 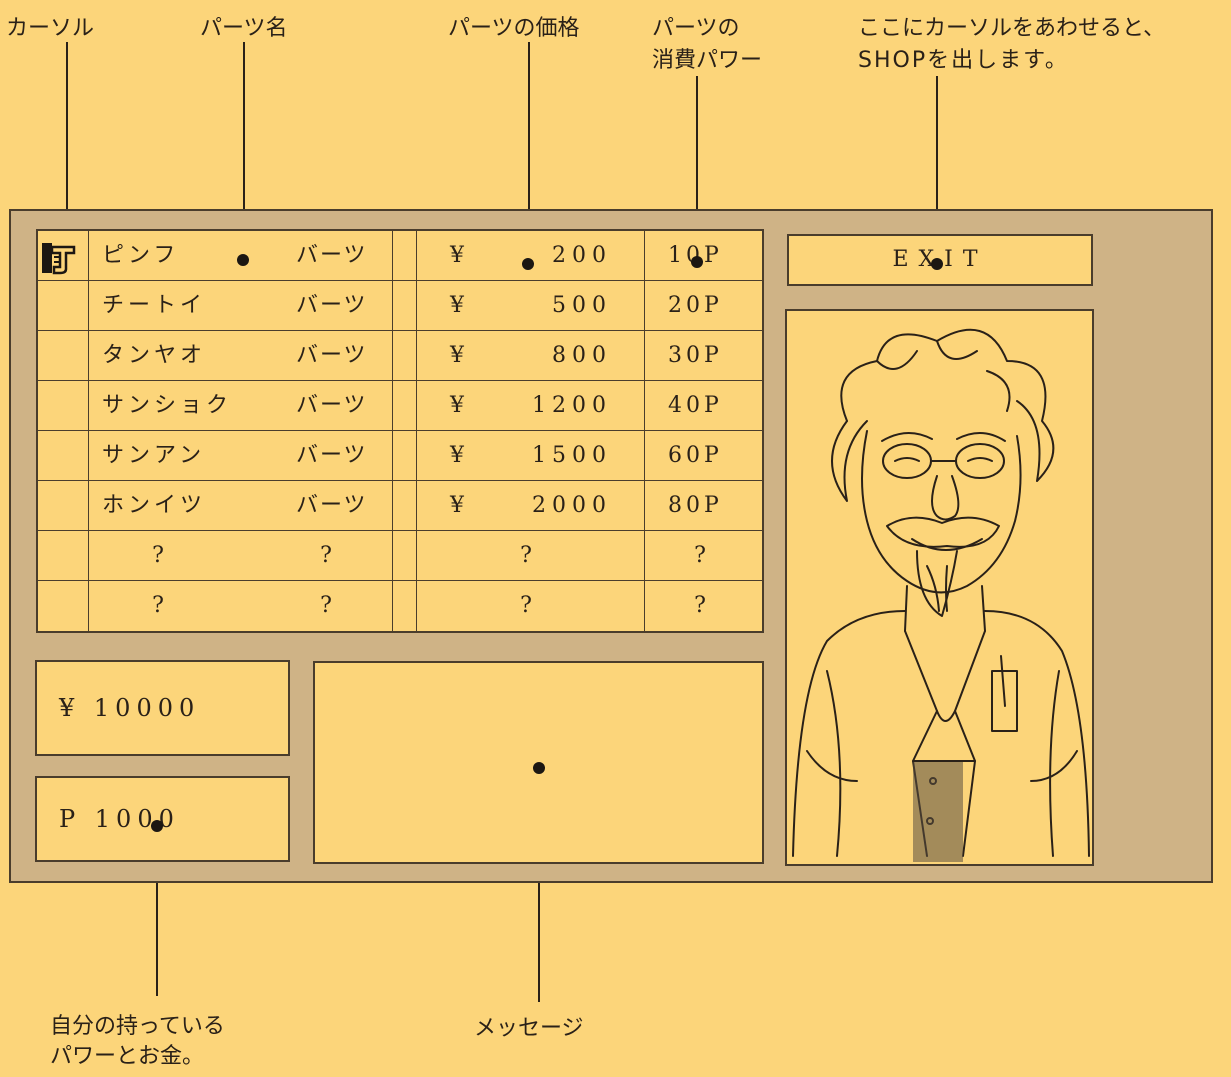 I want to click on money-display: ¥ 10000, so click(x=162, y=708).